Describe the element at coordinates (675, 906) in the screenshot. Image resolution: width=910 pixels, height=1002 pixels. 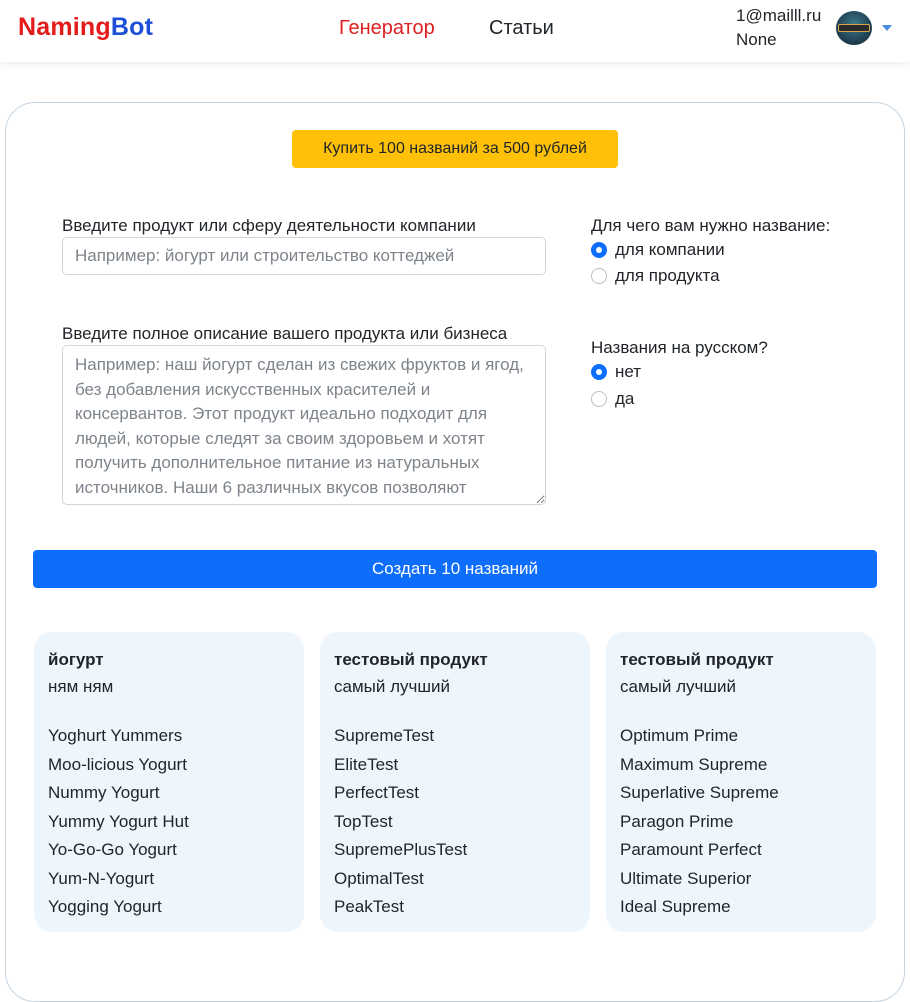
I see `list-item: Ideal Supreme` at that location.